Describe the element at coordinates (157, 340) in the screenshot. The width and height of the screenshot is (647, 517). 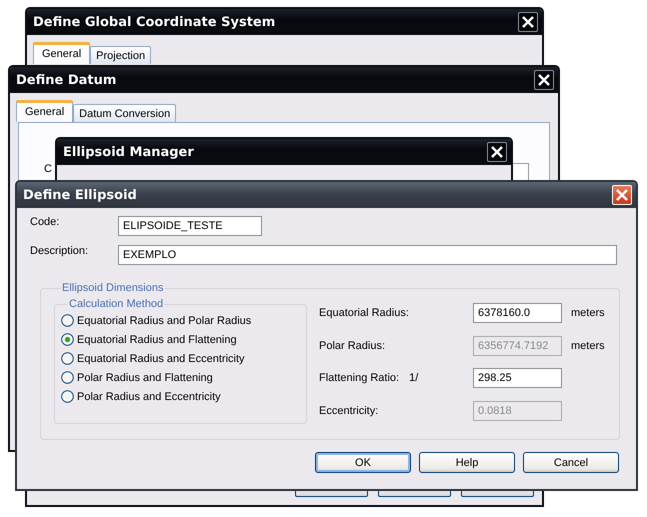
I see `radio-label: Equatorial Radius and Flattening` at that location.